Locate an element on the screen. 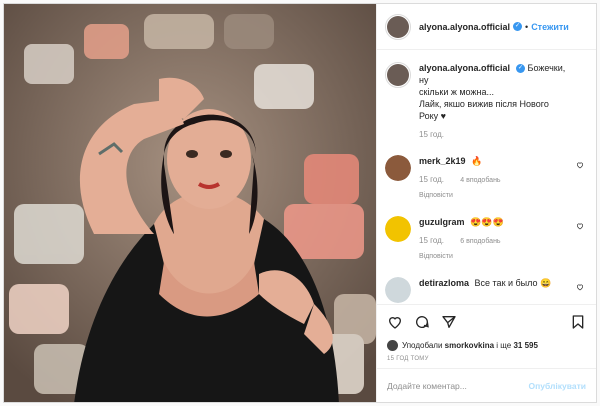 Image resolution: width=600 pixels, height=406 pixels. caption-text-3: Лайк, якшо вижив після Нового is located at coordinates (484, 104).